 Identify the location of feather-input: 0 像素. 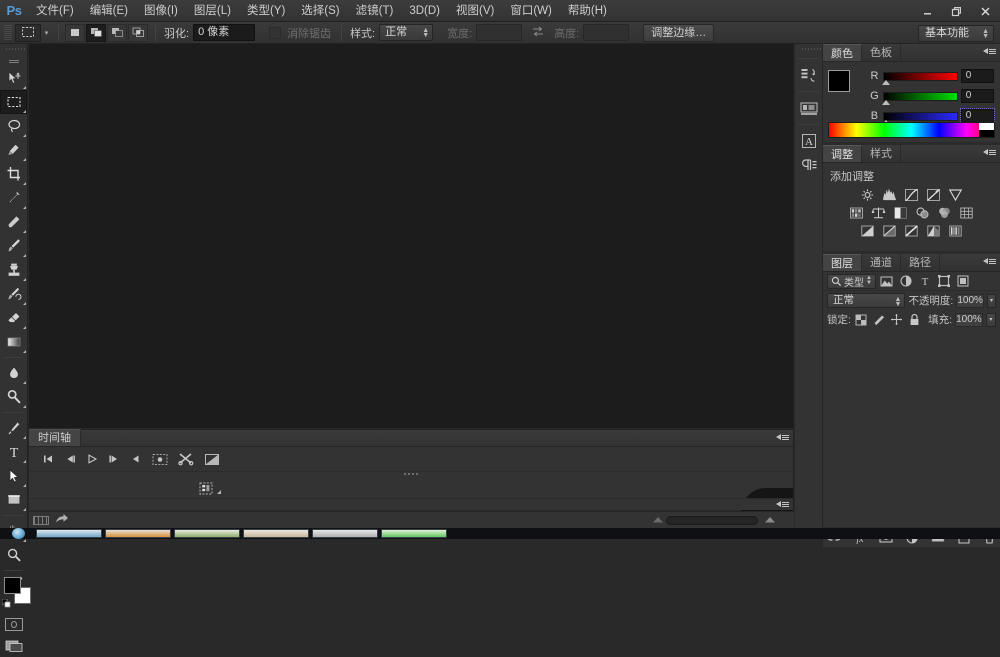
(224, 32).